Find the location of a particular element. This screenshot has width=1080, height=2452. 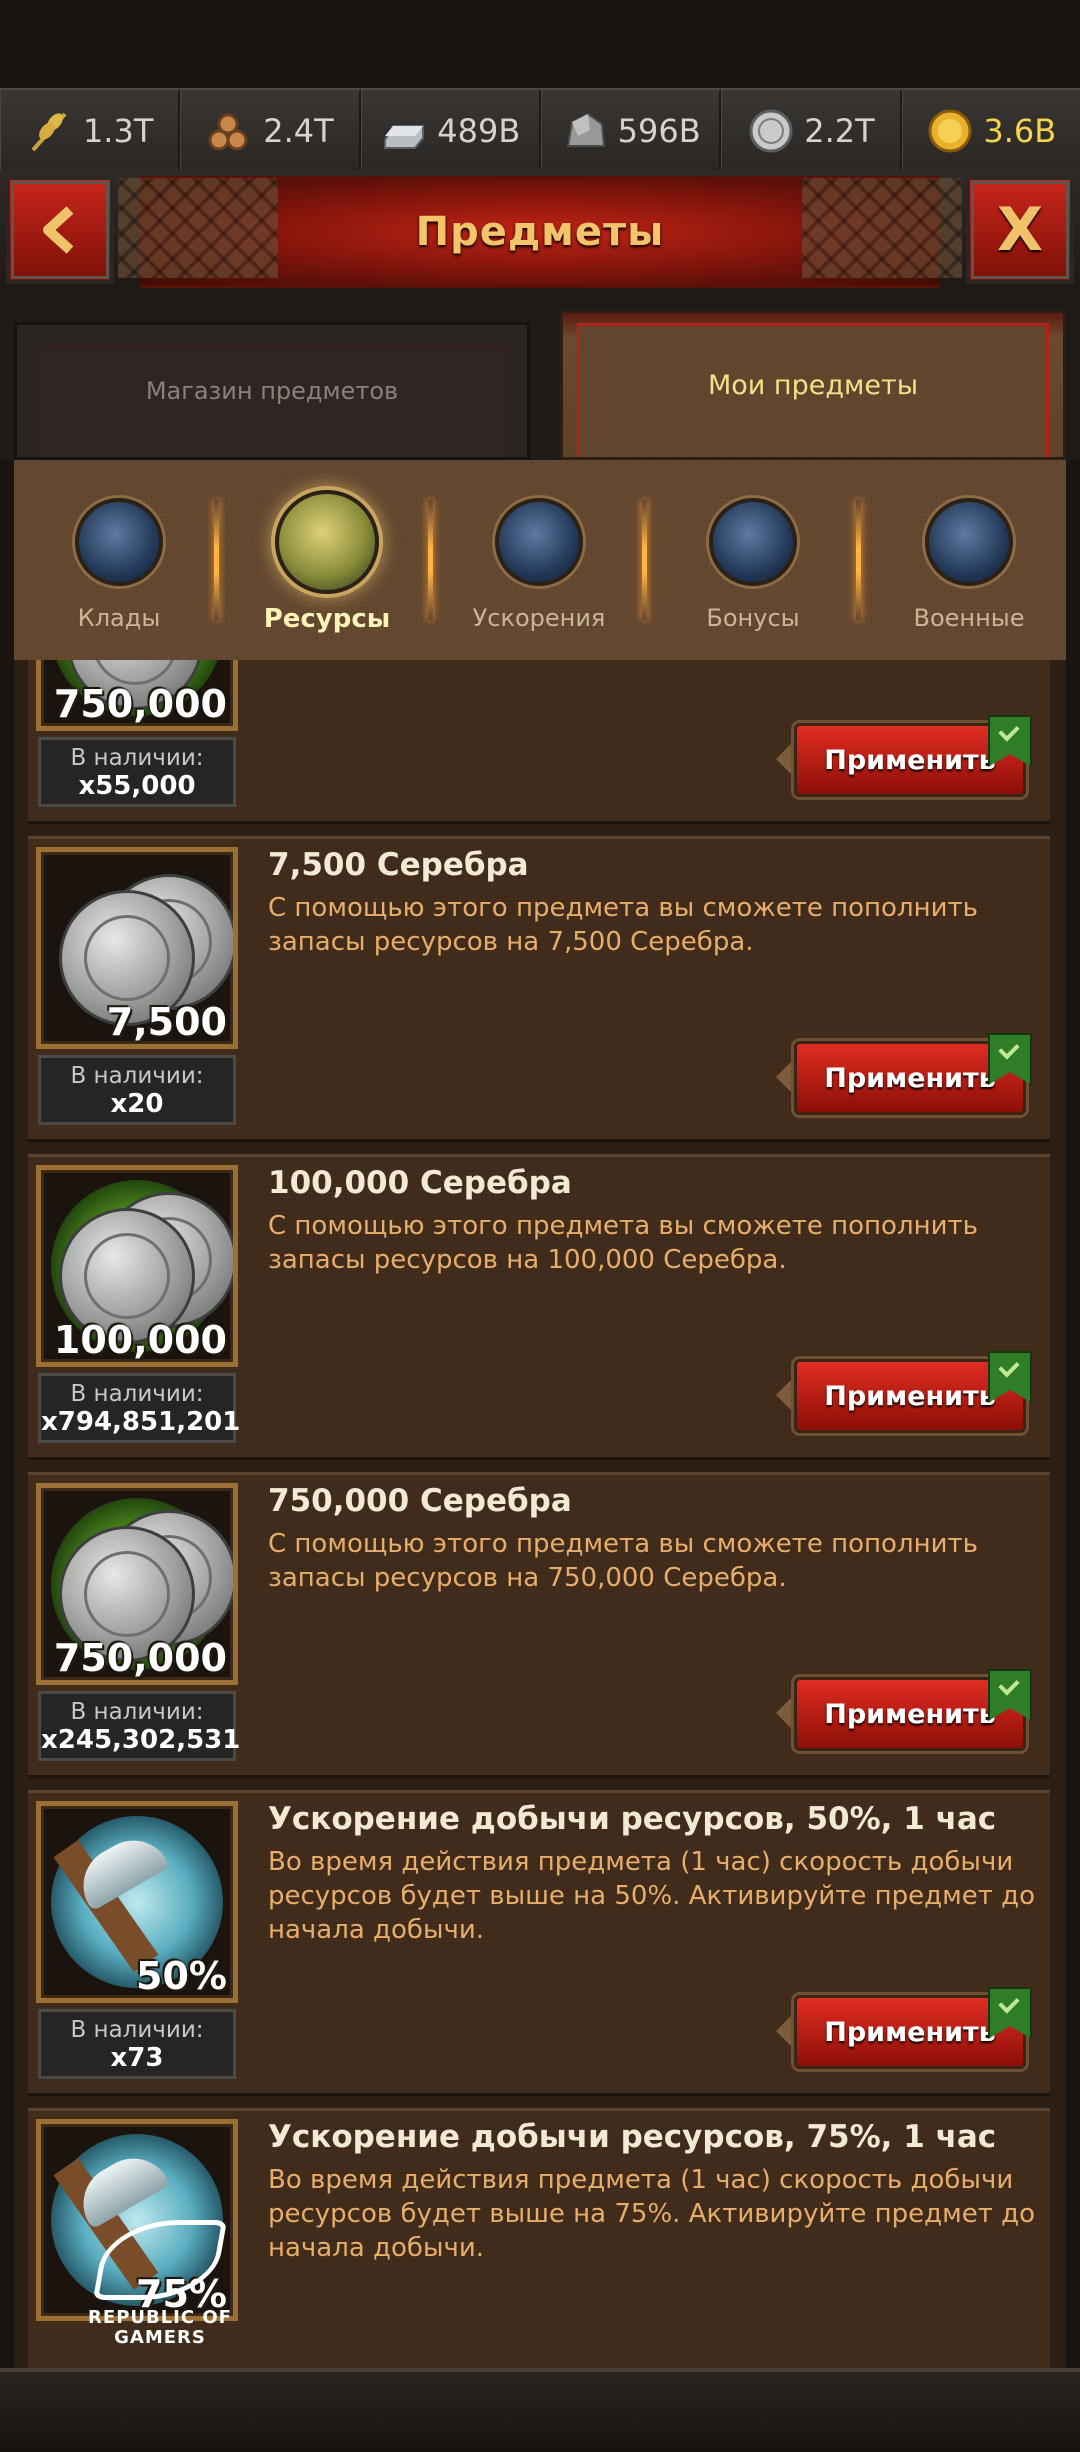

back-button is located at coordinates (60, 230).